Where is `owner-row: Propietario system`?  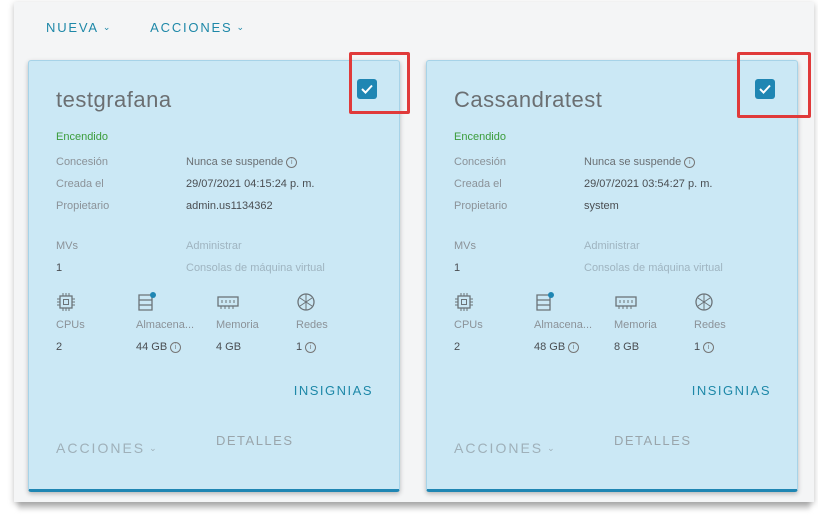
owner-row: Propietario system is located at coordinates (583, 206).